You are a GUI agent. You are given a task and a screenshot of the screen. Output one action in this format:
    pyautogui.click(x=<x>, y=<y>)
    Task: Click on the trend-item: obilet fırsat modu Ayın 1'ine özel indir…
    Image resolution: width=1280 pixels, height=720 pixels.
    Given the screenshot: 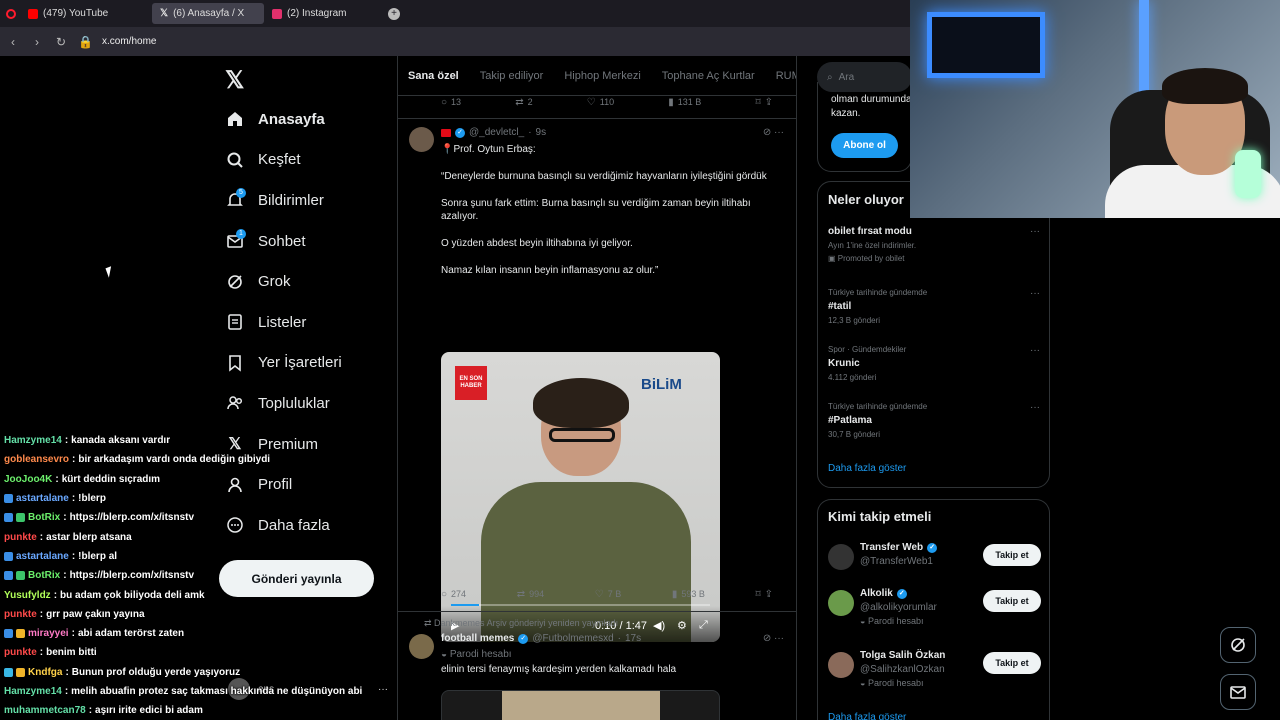 What is the action you would take?
    pyautogui.click(x=934, y=244)
    